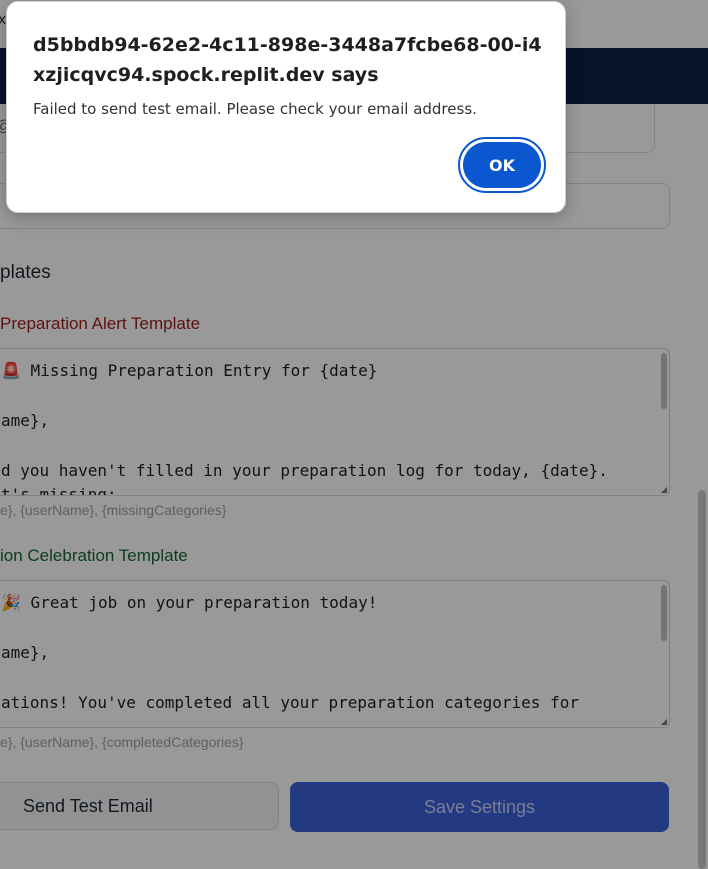  What do you see at coordinates (502, 165) in the screenshot?
I see `ok-button: OK` at bounding box center [502, 165].